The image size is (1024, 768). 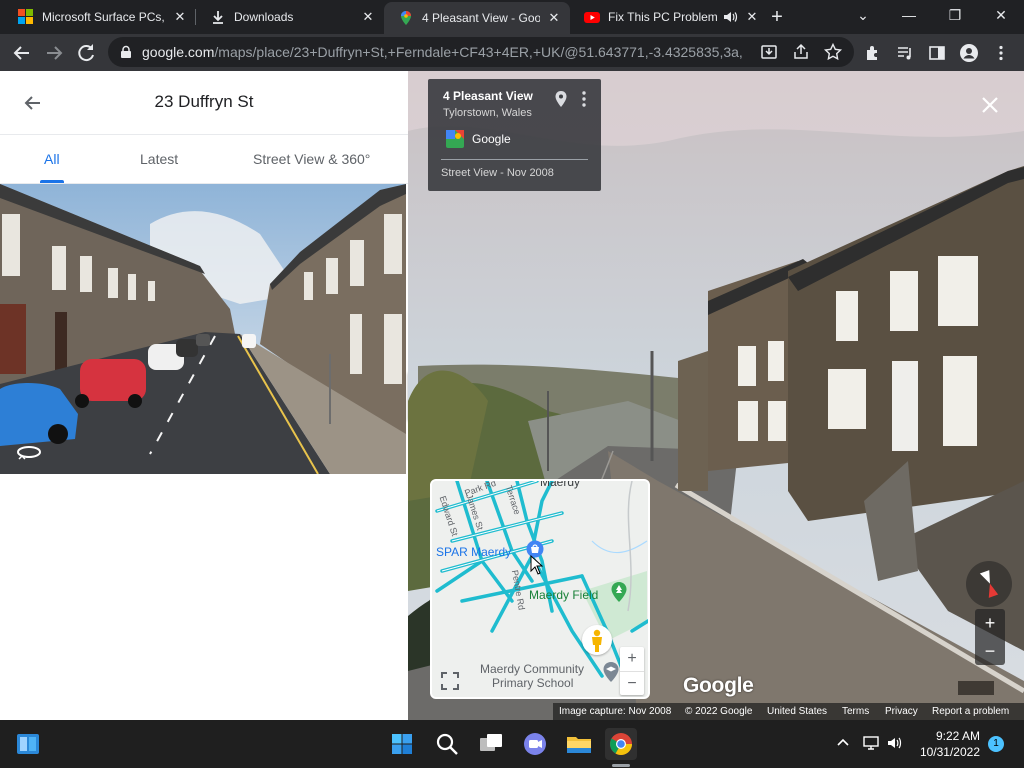 I want to click on start-button, so click(x=402, y=744).